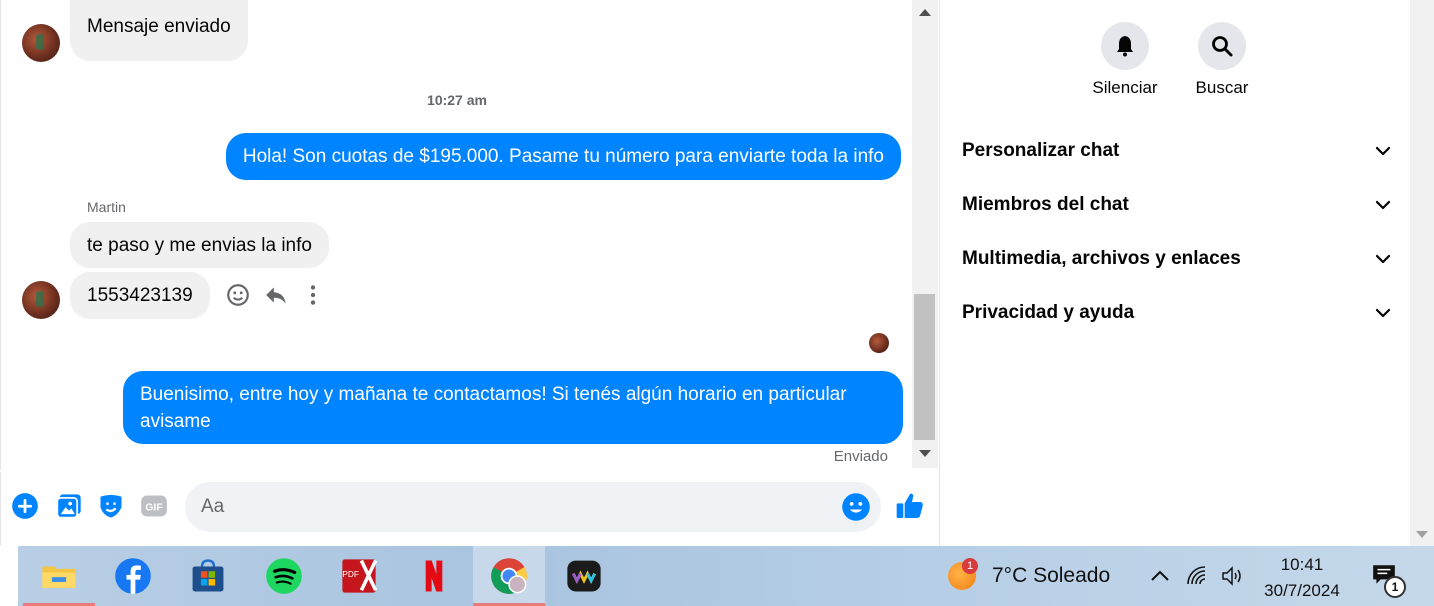 The height and width of the screenshot is (606, 1434). What do you see at coordinates (1177, 313) in the screenshot?
I see `section-privacy-help: Privacidad y ayuda` at bounding box center [1177, 313].